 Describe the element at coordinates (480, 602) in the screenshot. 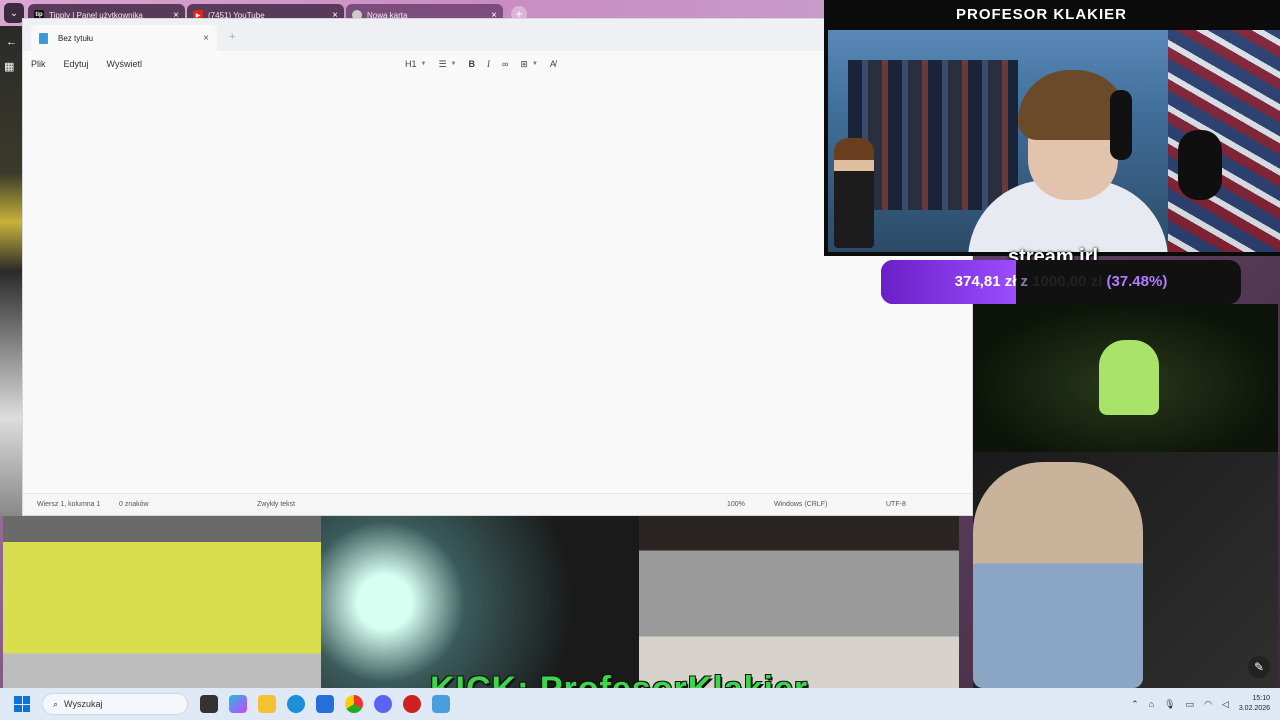

I see `photo-tile-night-flash` at that location.